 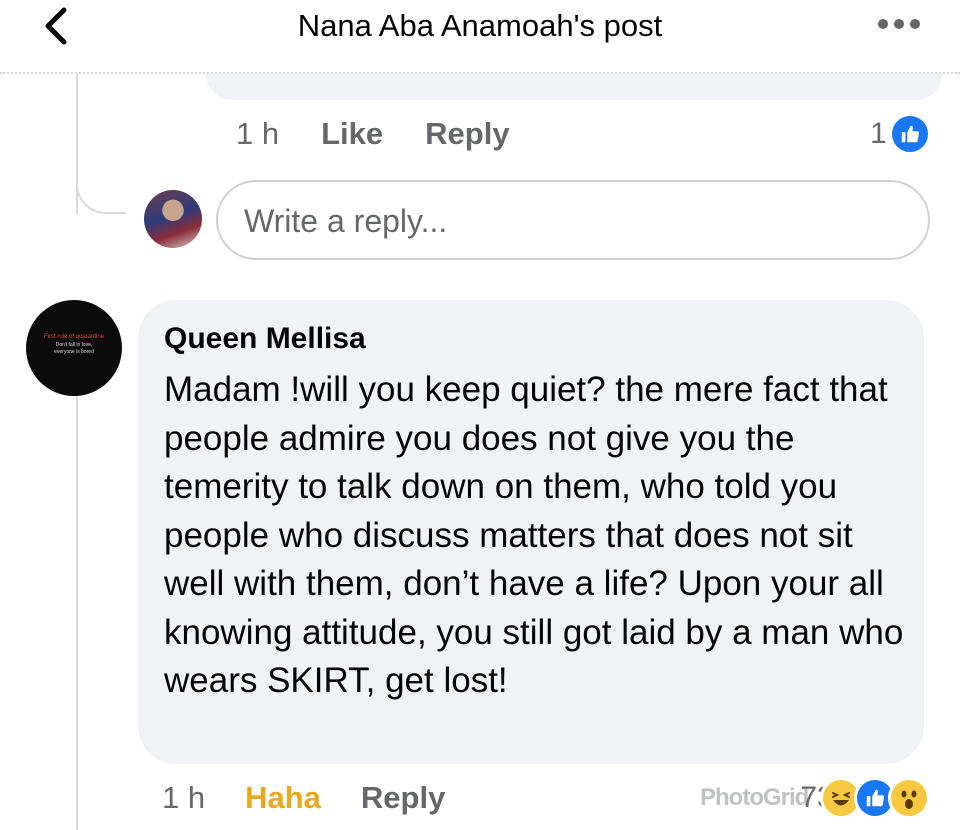 I want to click on avatar, so click(x=173, y=219).